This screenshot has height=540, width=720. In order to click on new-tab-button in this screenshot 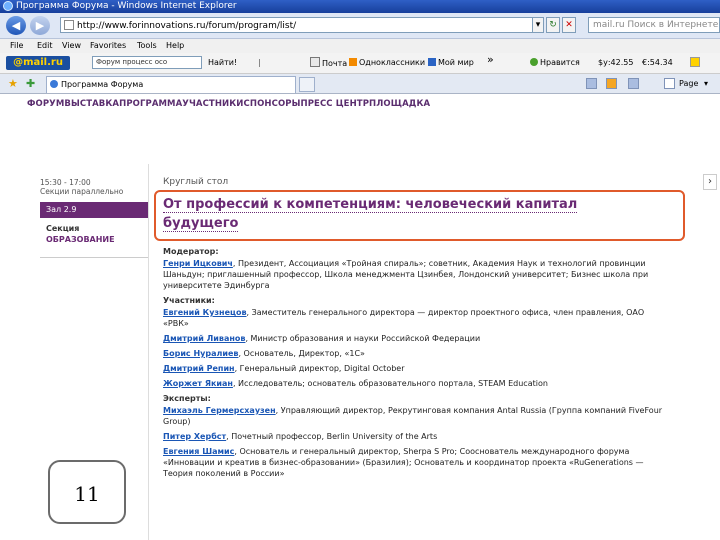, I will do `click(307, 84)`.